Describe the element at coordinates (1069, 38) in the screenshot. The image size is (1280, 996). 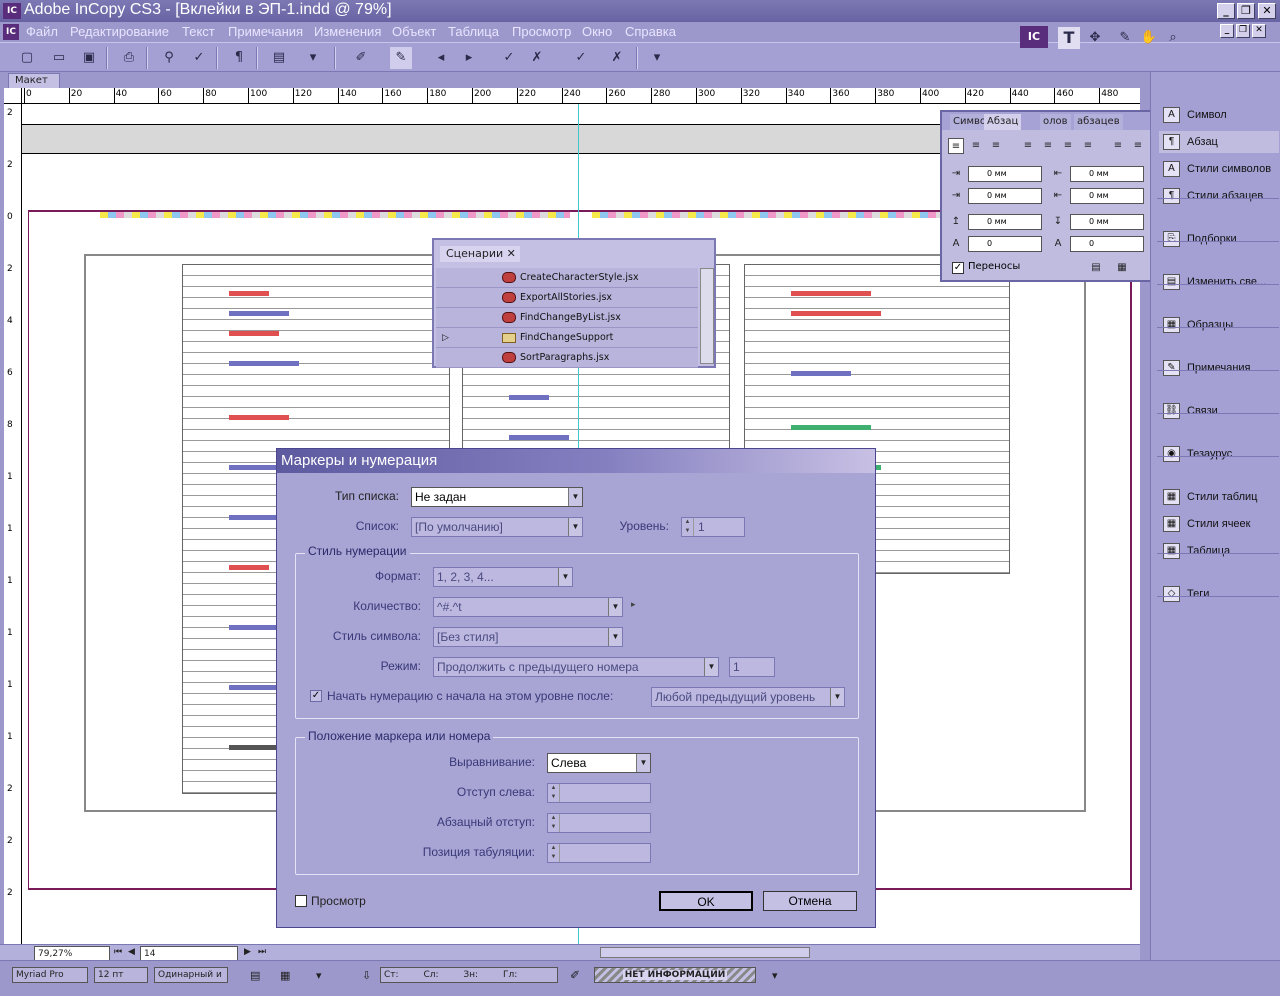
I see `type-tool-icon: T` at that location.